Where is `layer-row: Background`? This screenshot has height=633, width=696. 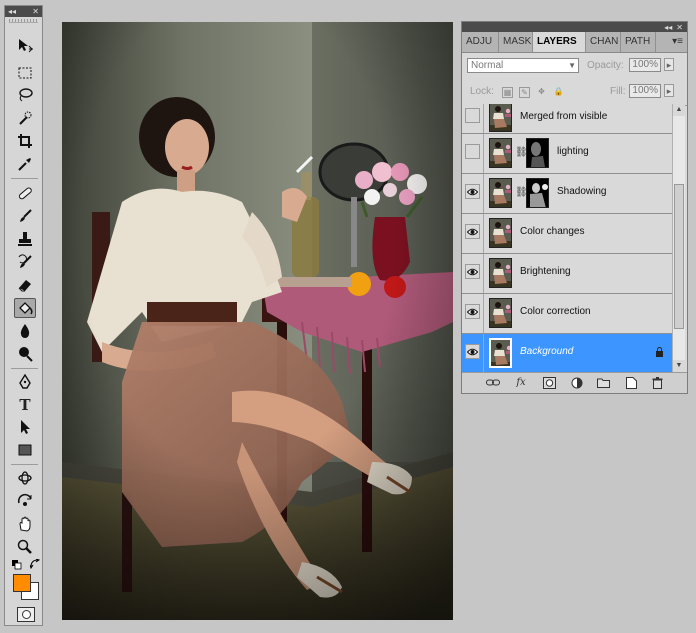
layer-row: Background is located at coordinates (567, 353).